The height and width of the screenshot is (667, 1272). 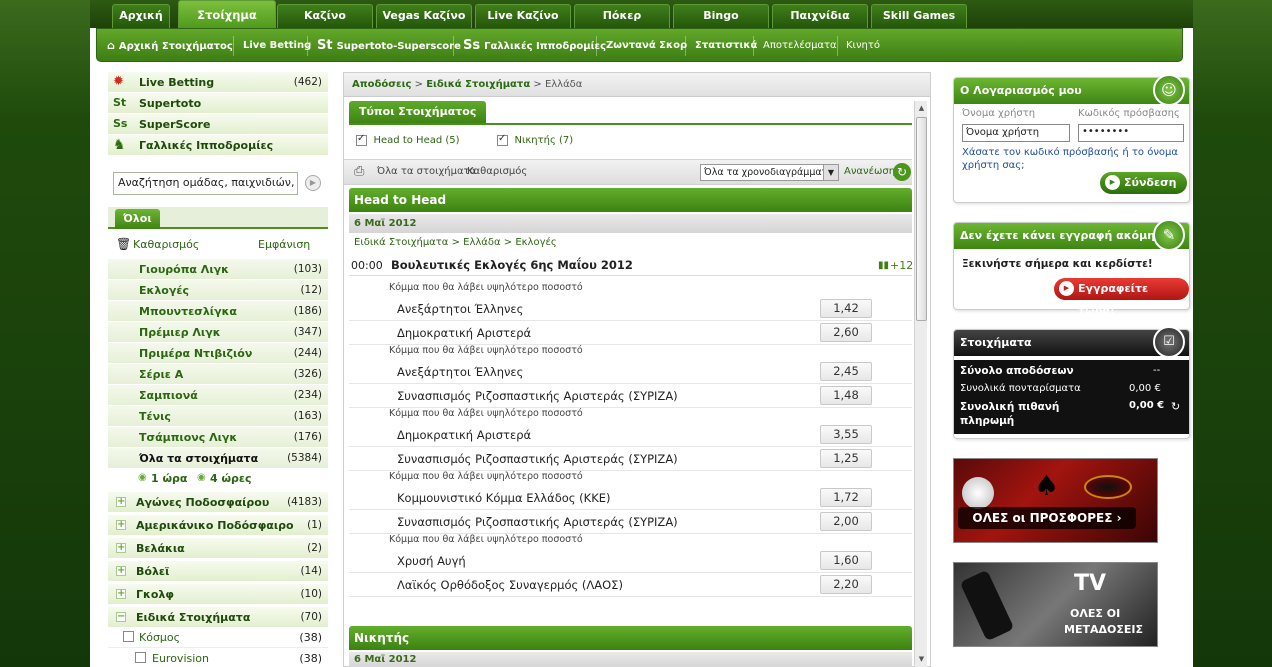 What do you see at coordinates (721, 16) in the screenshot?
I see `tab-bingo: Bingo` at bounding box center [721, 16].